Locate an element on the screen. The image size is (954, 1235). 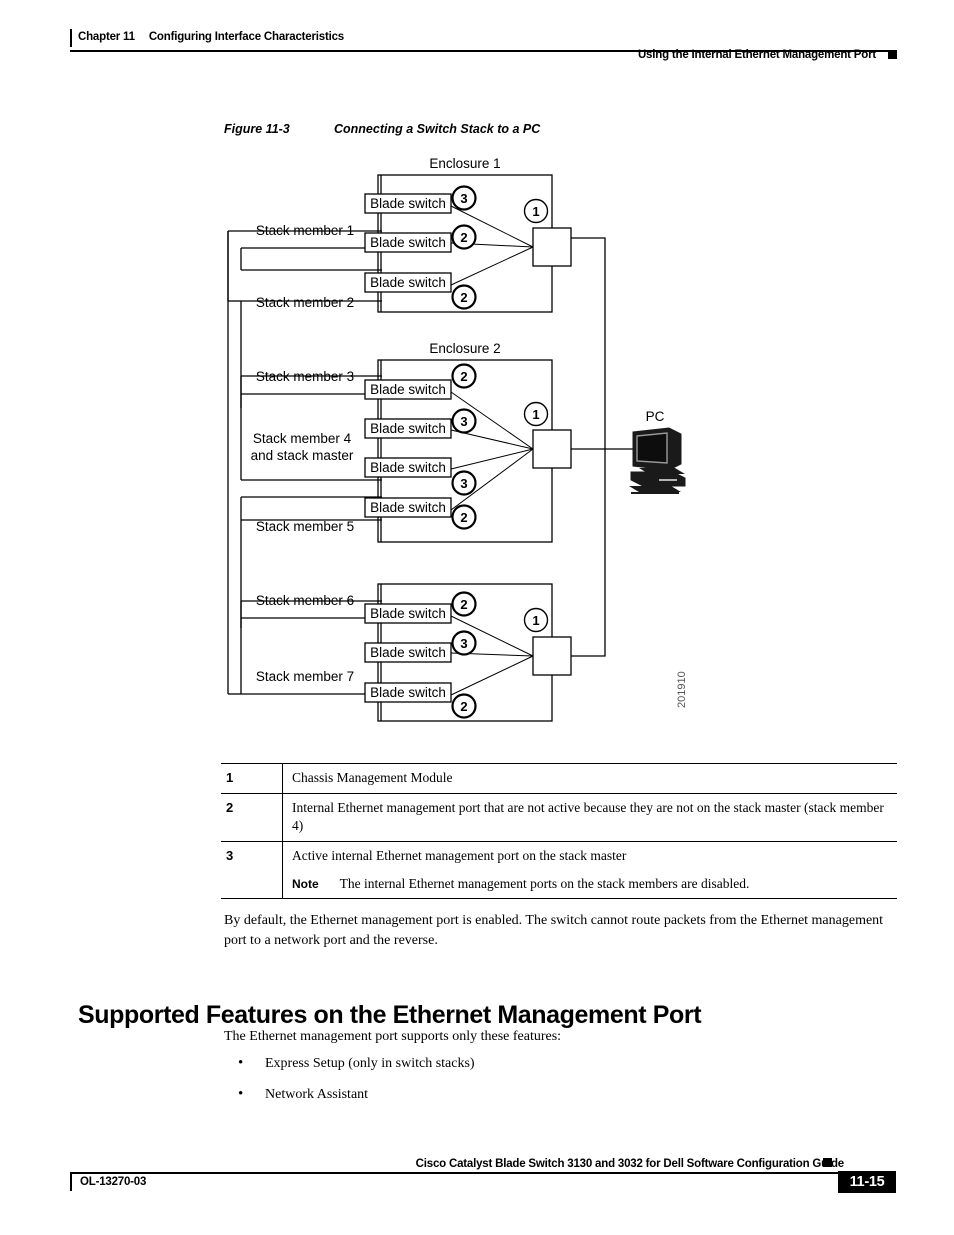
list-item: • Express Setup (only in switch stacks) is located at coordinates (560, 1064).